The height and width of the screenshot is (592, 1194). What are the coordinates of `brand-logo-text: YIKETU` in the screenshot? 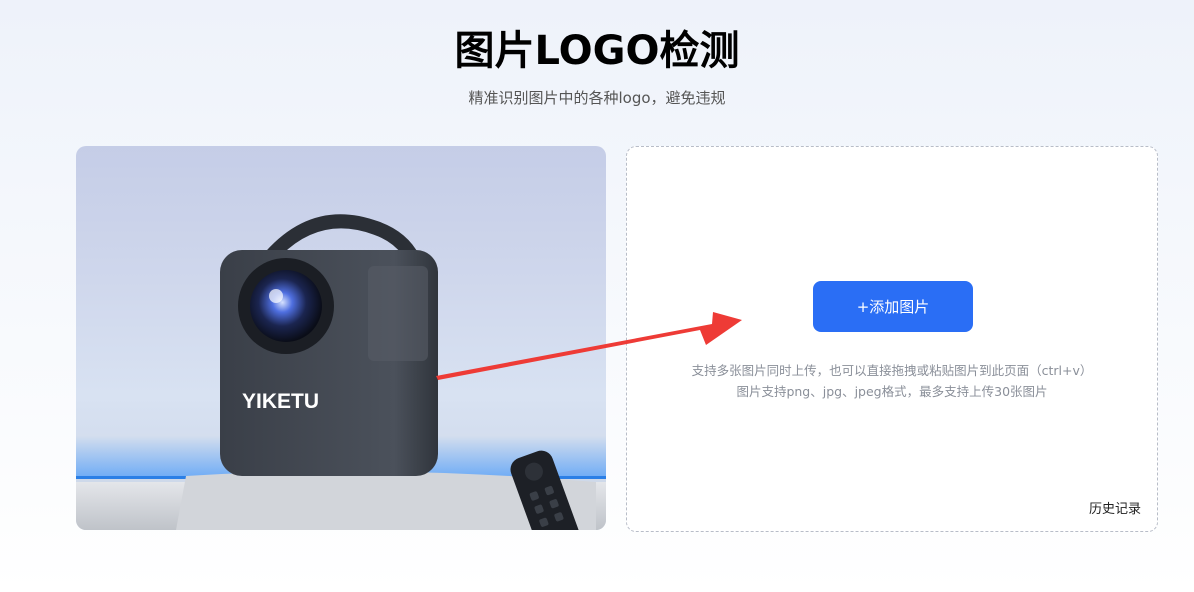 It's located at (280, 401).